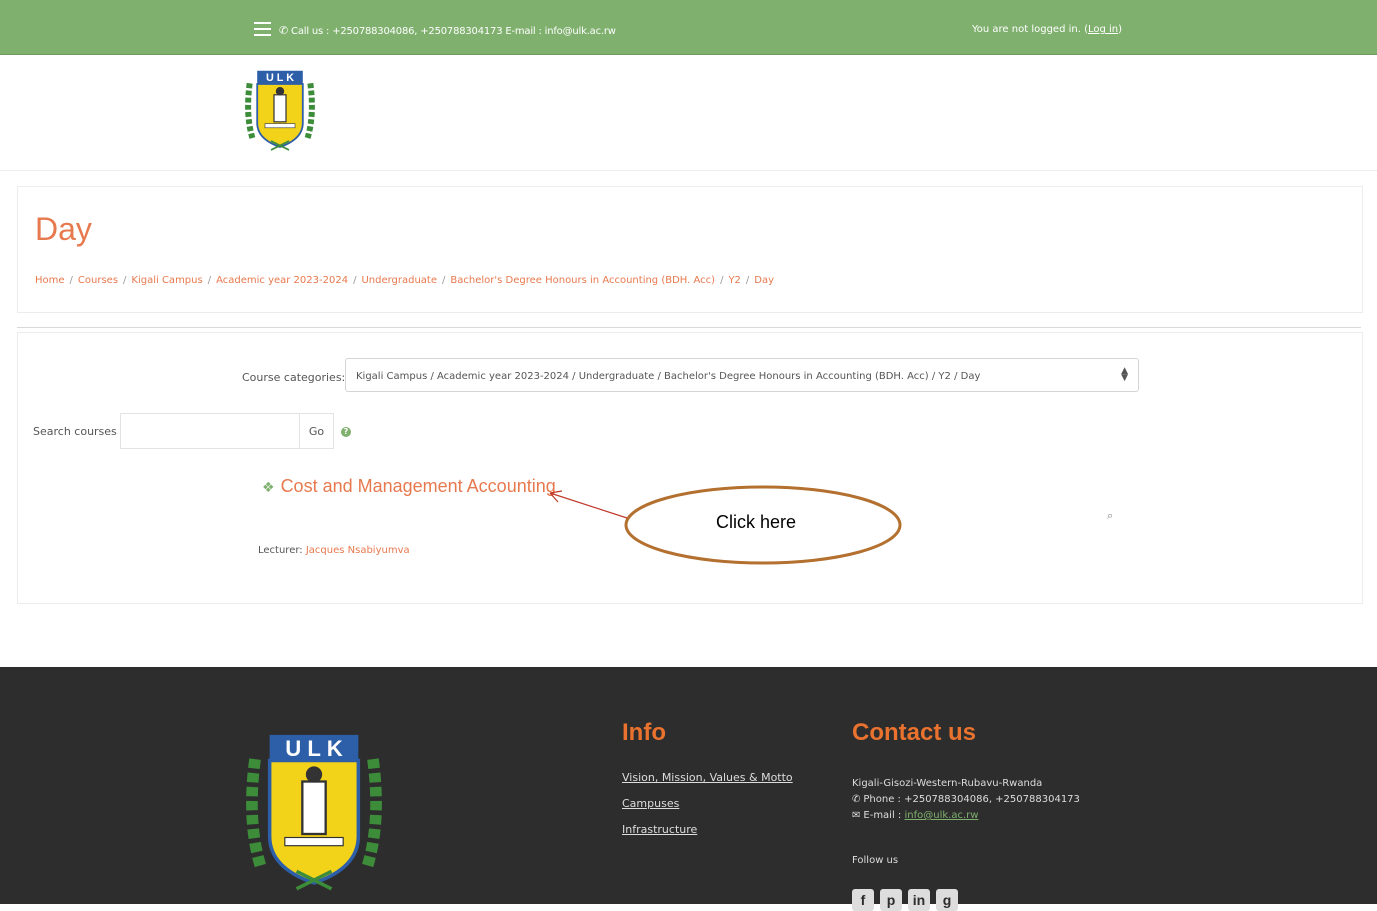 The image size is (1377, 911). I want to click on lecturer-label: Lecturer:, so click(280, 550).